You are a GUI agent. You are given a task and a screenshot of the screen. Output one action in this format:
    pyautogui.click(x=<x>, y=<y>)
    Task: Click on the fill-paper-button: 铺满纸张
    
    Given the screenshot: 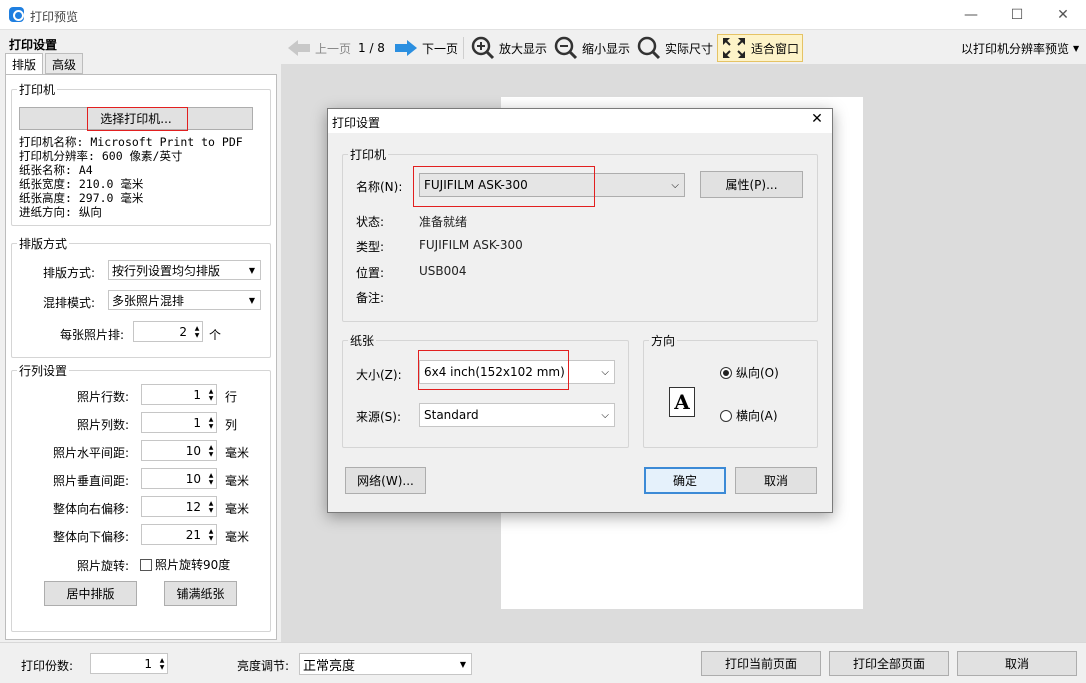 What is the action you would take?
    pyautogui.click(x=200, y=593)
    